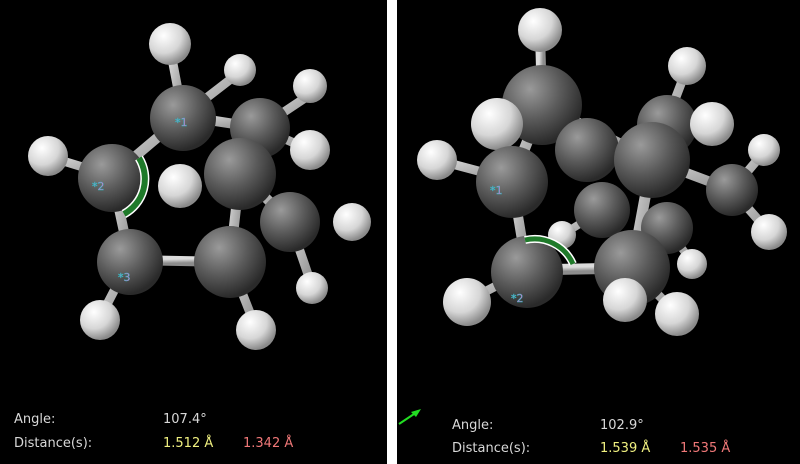 The image size is (800, 464). What do you see at coordinates (705, 448) in the screenshot?
I see `distance-value-2: 1.535 Å` at bounding box center [705, 448].